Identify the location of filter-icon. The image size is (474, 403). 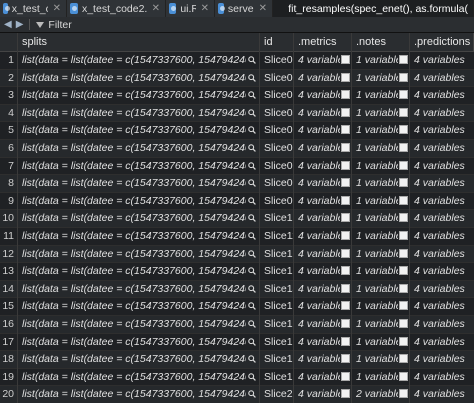
(40, 24).